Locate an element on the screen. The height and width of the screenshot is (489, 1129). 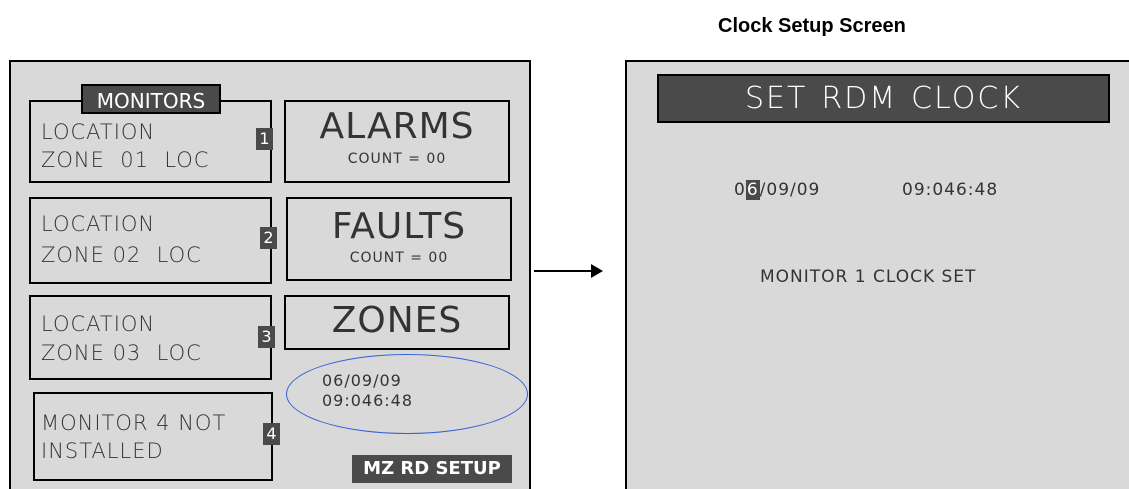
faults-count: COUNT = 00 is located at coordinates (399, 258).